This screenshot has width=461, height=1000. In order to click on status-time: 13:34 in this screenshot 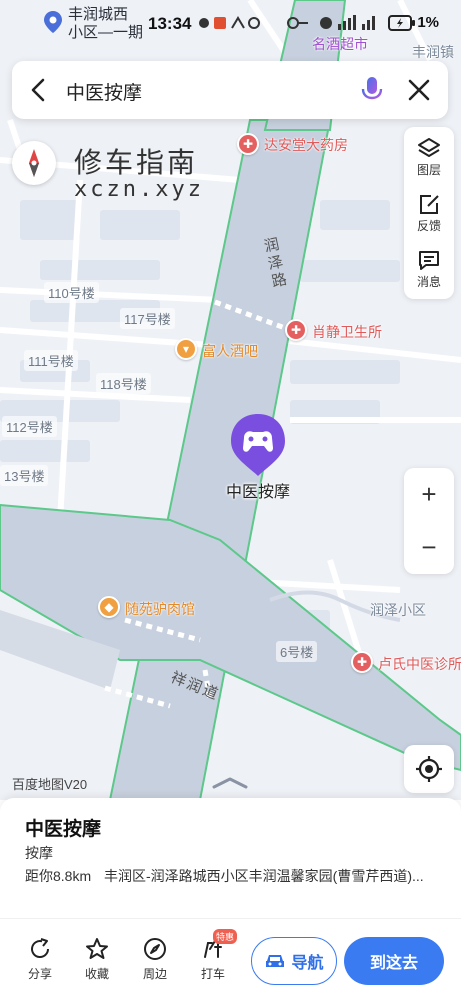, I will do `click(170, 23)`.